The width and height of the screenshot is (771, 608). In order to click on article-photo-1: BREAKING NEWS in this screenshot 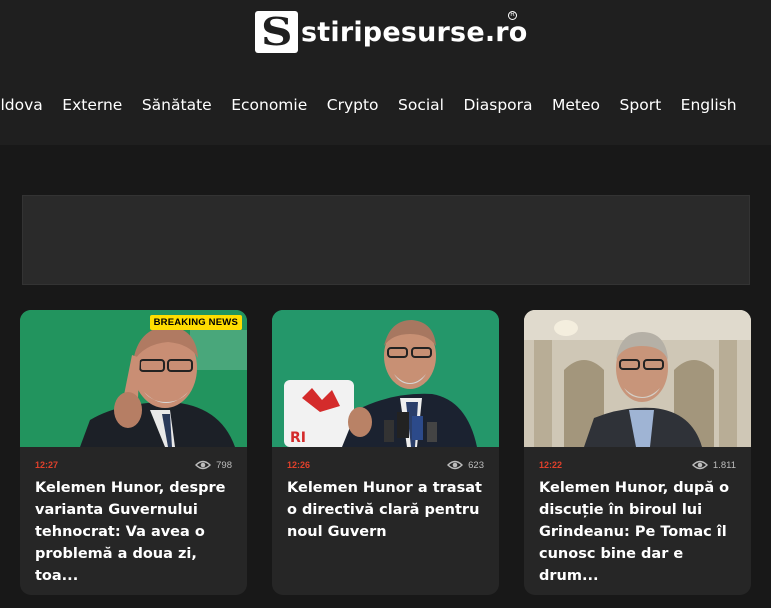, I will do `click(133, 378)`.